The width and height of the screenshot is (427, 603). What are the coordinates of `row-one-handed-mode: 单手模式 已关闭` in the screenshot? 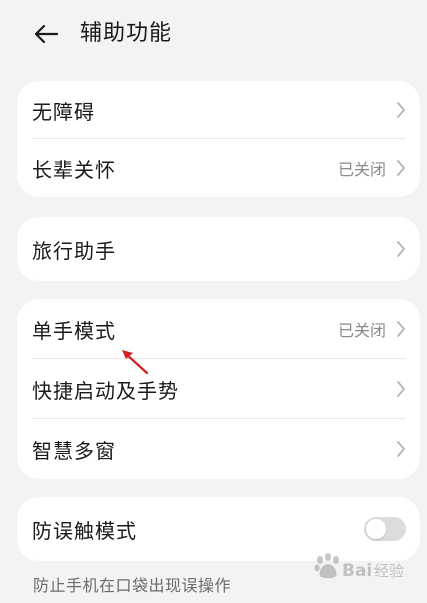 It's located at (218, 329).